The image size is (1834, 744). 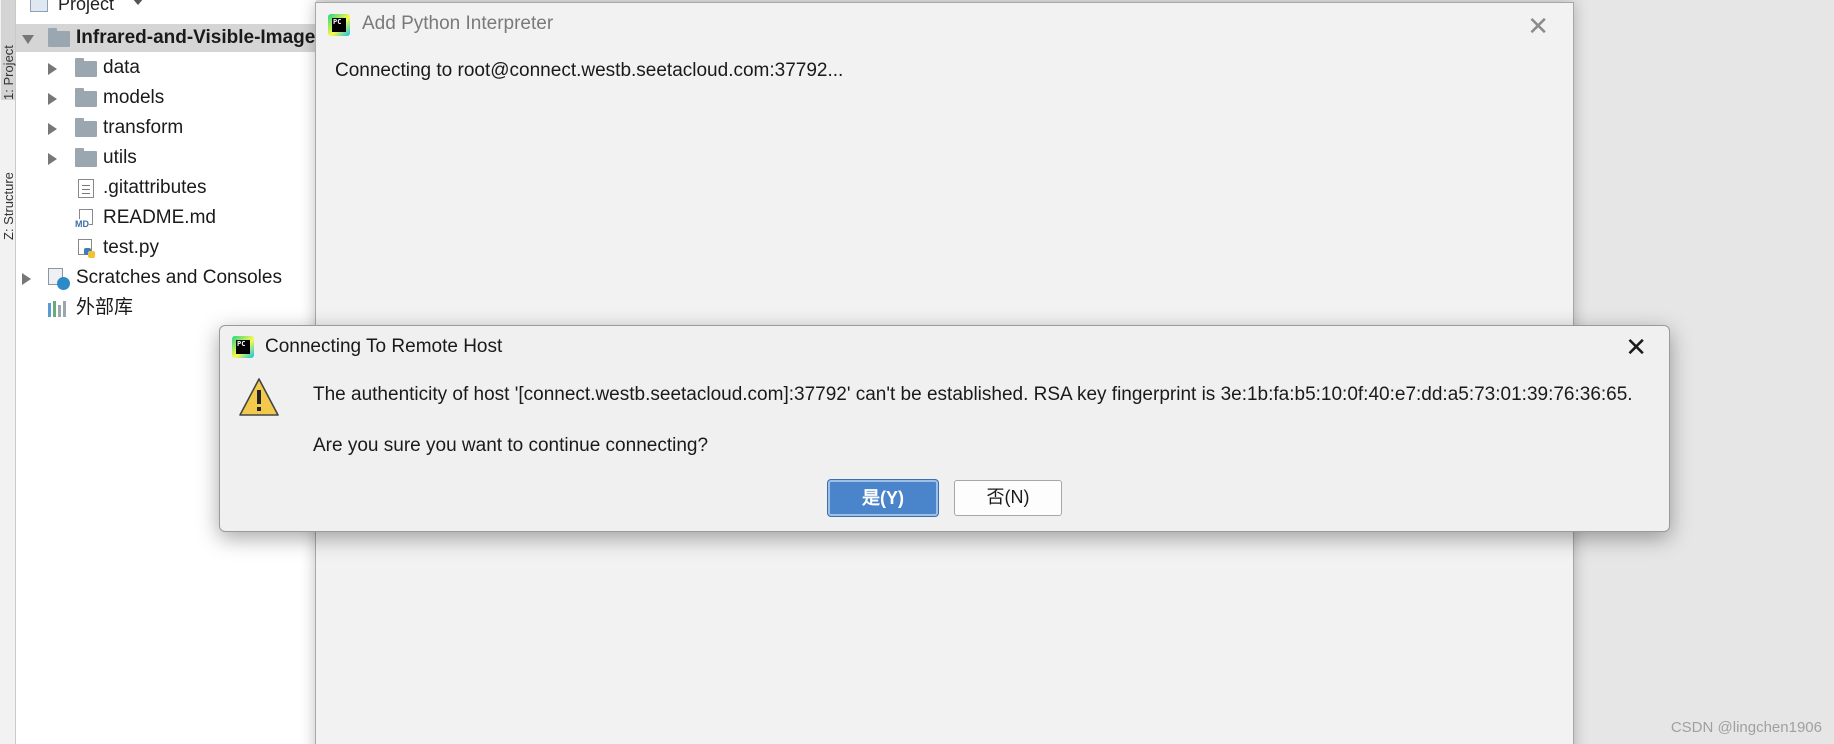 What do you see at coordinates (196, 37) in the screenshot?
I see `tree-root-label: Infrared-and-Visible-Image` at bounding box center [196, 37].